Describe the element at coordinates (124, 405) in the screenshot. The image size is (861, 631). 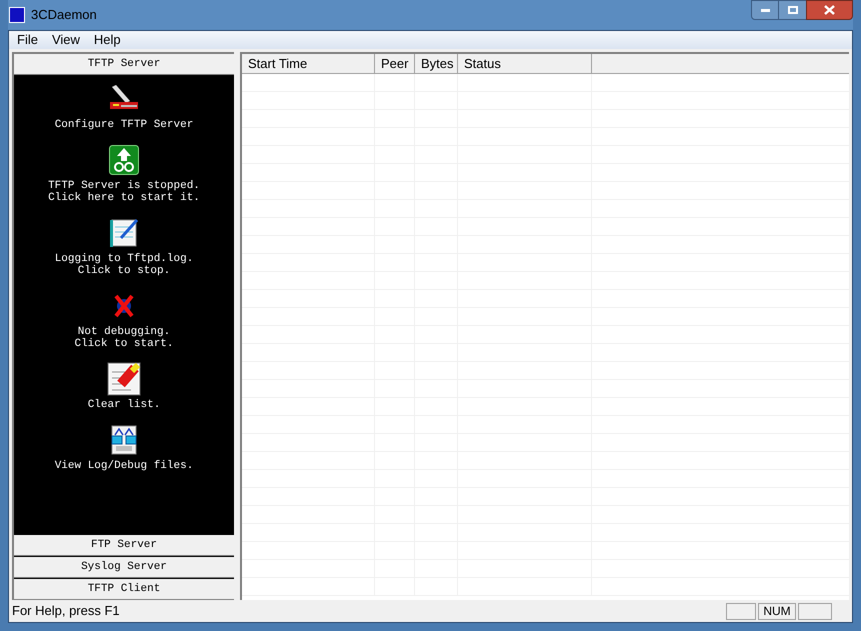
I see `action-label: Clear list.` at that location.